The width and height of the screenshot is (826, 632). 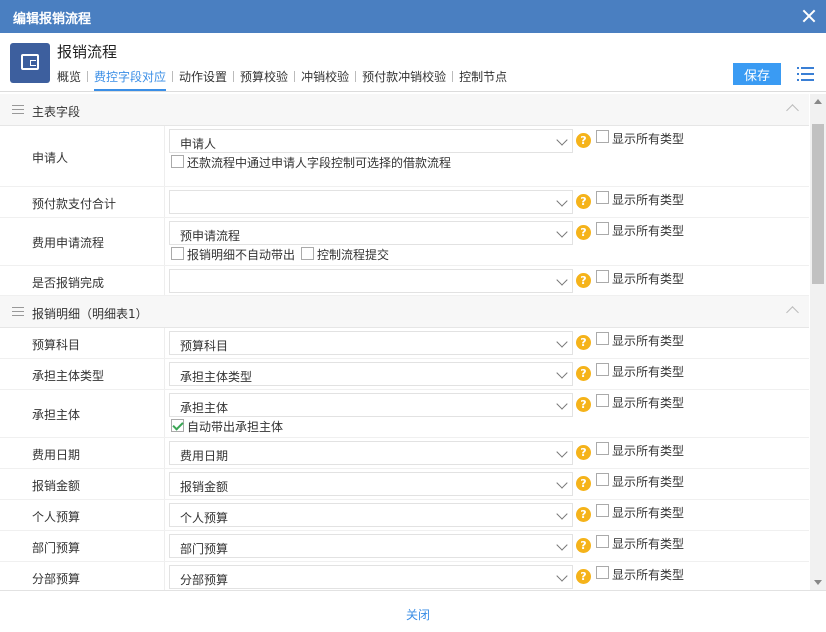 I want to click on form-row: 预付款支付合计? 显示所有类型, so click(x=404, y=202).